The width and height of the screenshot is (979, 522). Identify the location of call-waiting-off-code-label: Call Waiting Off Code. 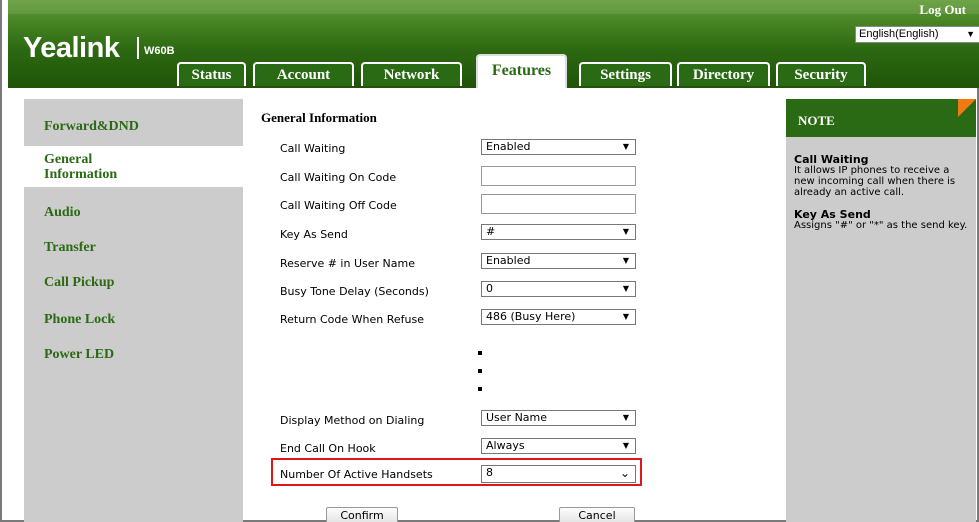
(338, 205).